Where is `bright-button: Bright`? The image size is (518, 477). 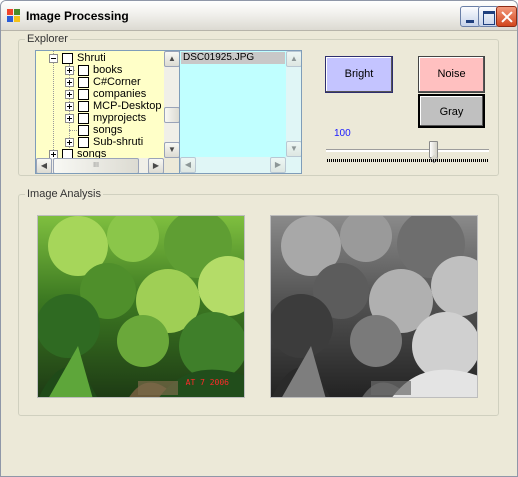 bright-button: Bright is located at coordinates (359, 74).